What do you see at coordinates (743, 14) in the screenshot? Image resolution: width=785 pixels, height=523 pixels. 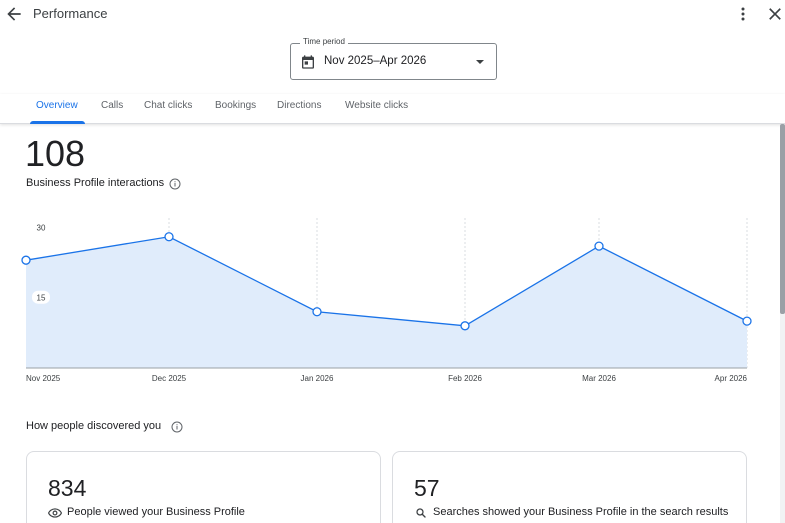 I see `more-vert-icon` at bounding box center [743, 14].